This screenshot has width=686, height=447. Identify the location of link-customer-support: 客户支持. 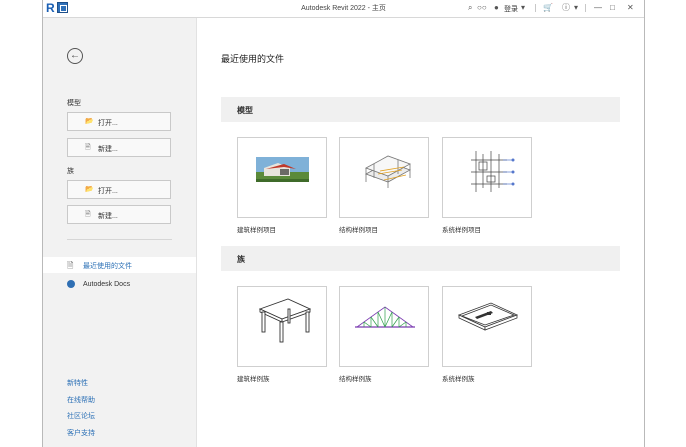
(81, 433).